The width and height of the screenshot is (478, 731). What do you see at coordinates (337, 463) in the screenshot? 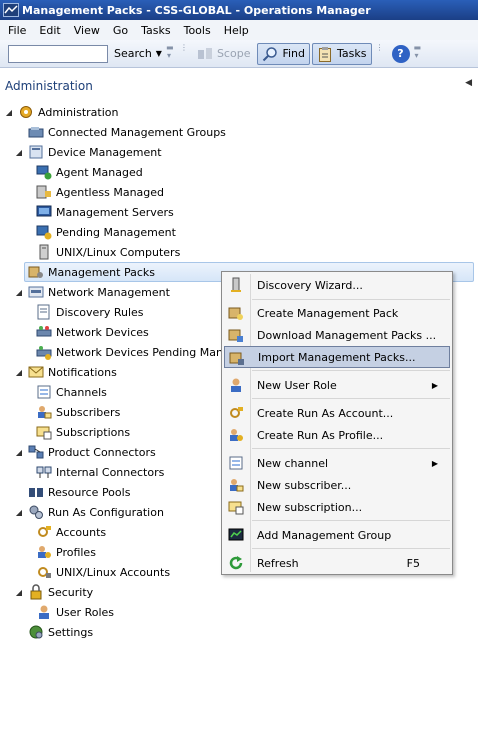
I see `menu-item-new-channel: New channel ▶` at bounding box center [337, 463].